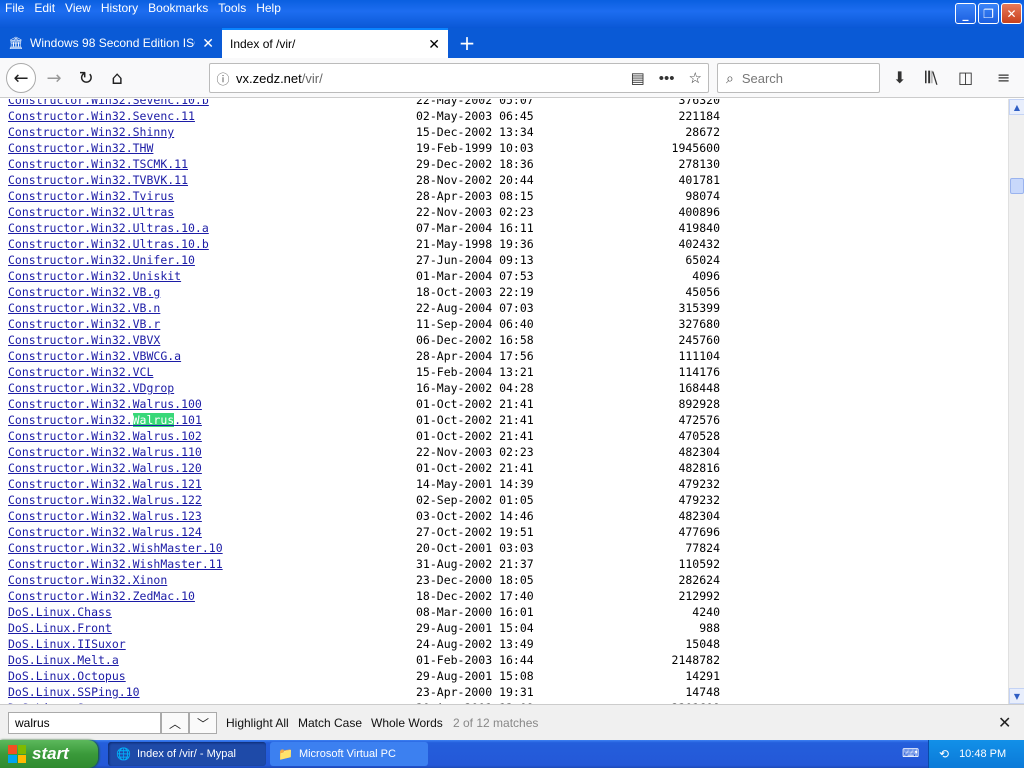 The height and width of the screenshot is (768, 1024). What do you see at coordinates (223, 78) in the screenshot?
I see `info-icon: ⓘ` at bounding box center [223, 78].